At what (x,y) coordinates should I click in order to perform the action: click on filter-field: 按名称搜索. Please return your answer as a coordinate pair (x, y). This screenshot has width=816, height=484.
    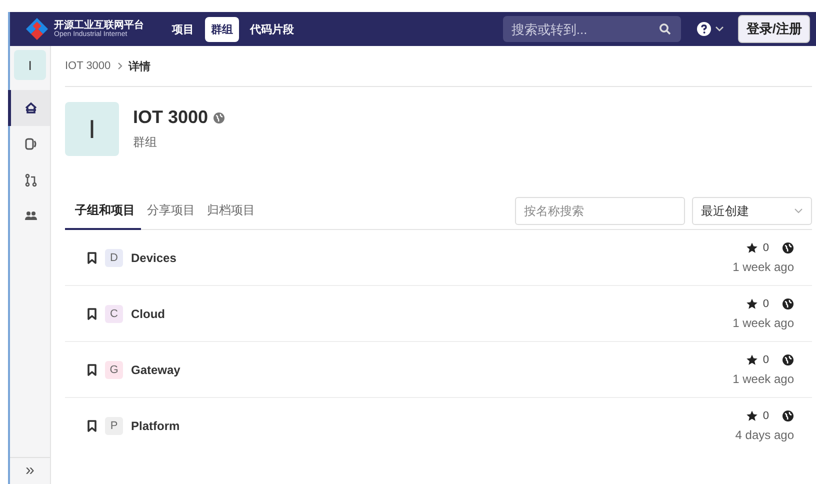
    Looking at the image, I should click on (600, 211).